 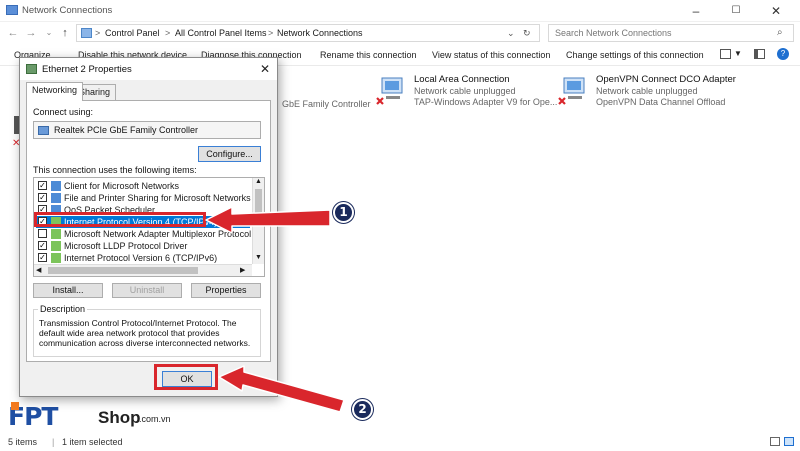 I want to click on arrow-to-ok, so click(x=281, y=389).